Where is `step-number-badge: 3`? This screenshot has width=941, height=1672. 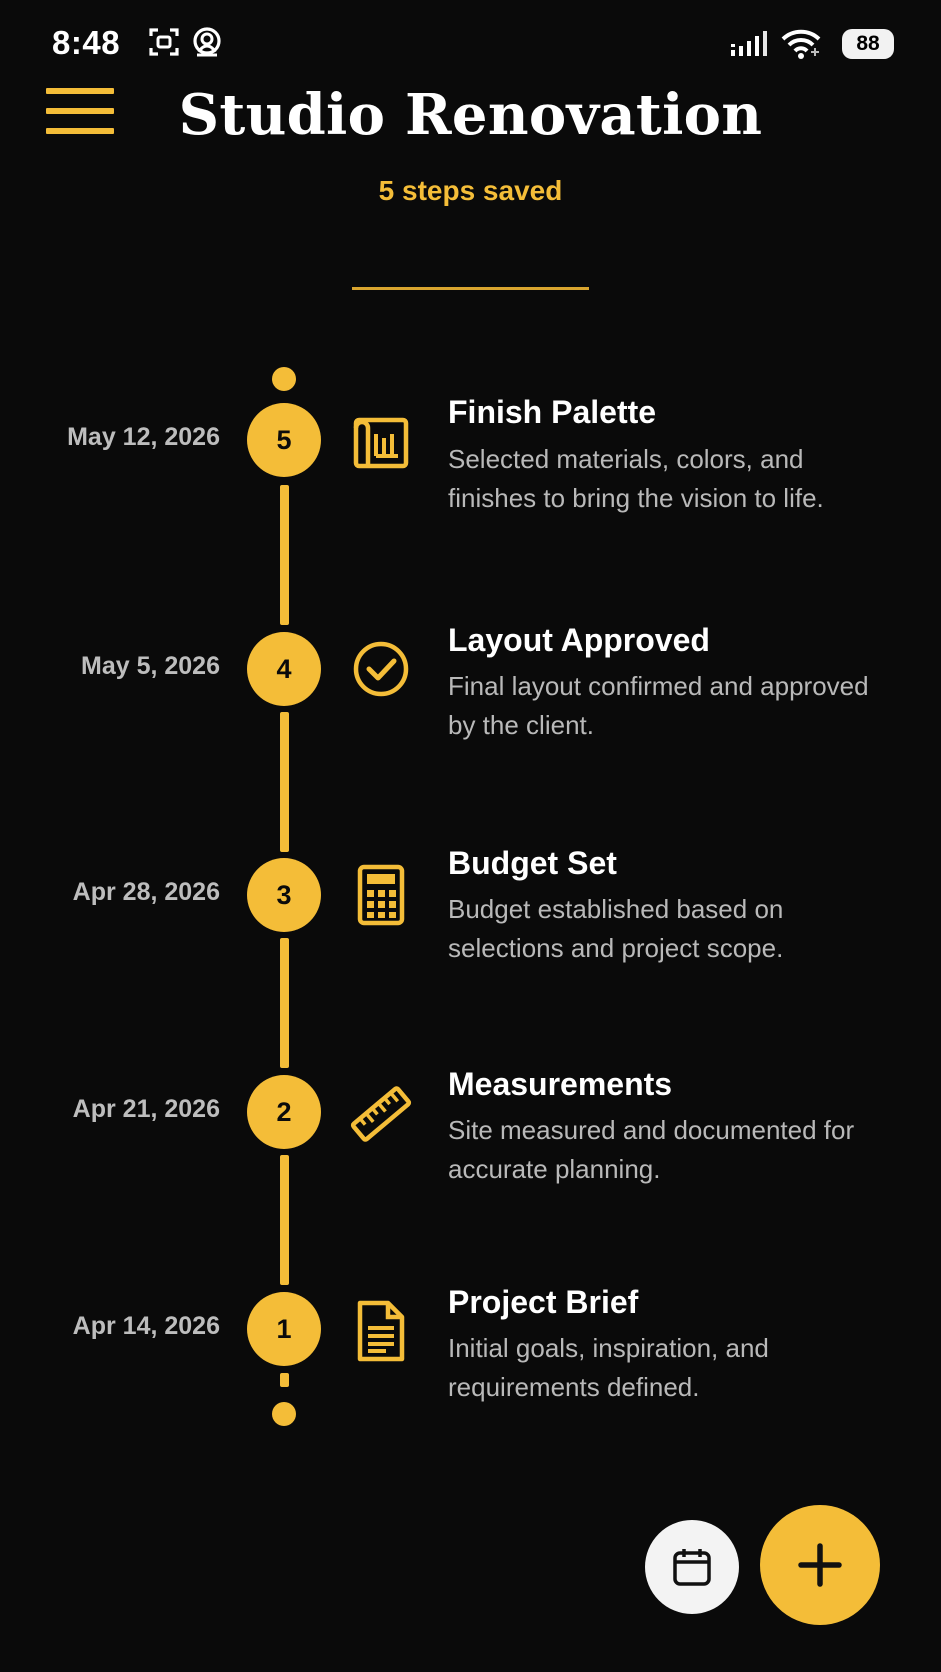 step-number-badge: 3 is located at coordinates (284, 895).